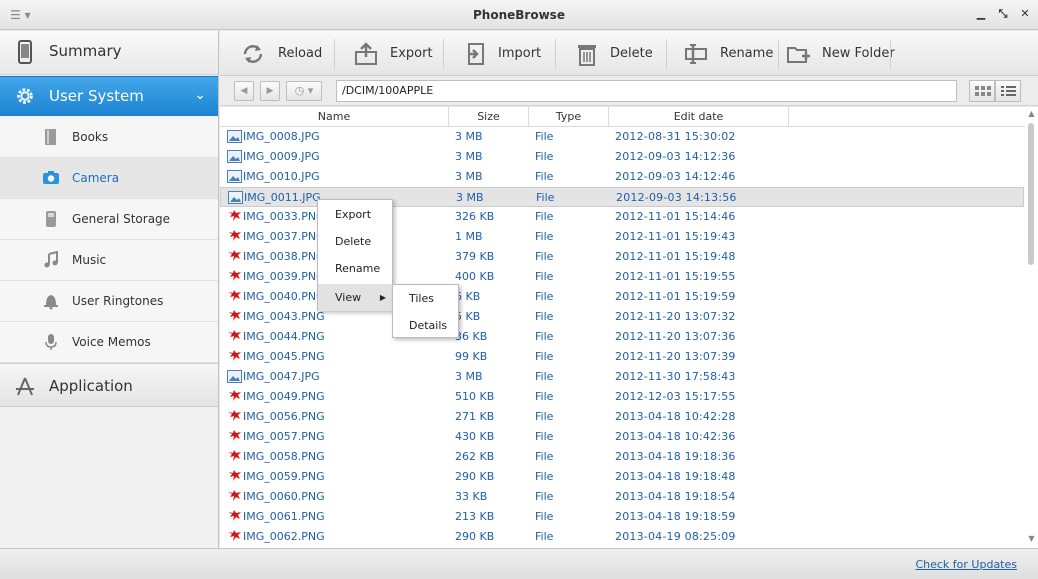  I want to click on file-name: IMG_0049.PNG, so click(284, 396).